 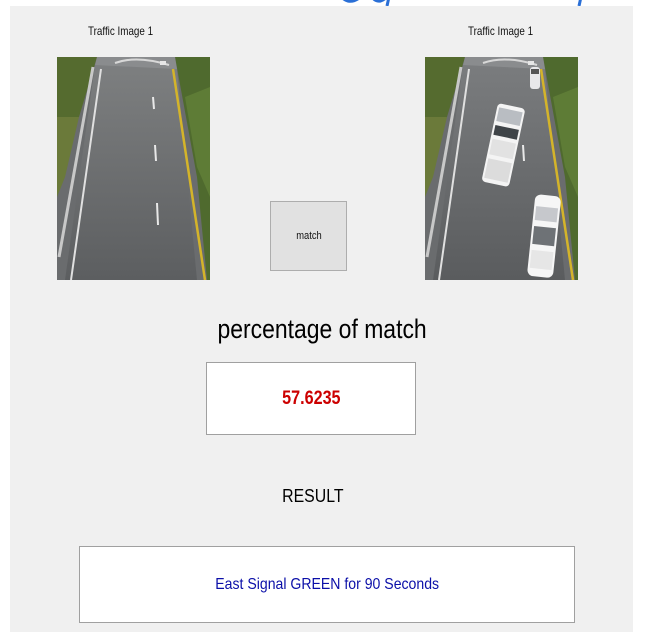 I want to click on result-box: East Signal GREEN for 90 Seconds, so click(x=327, y=584).